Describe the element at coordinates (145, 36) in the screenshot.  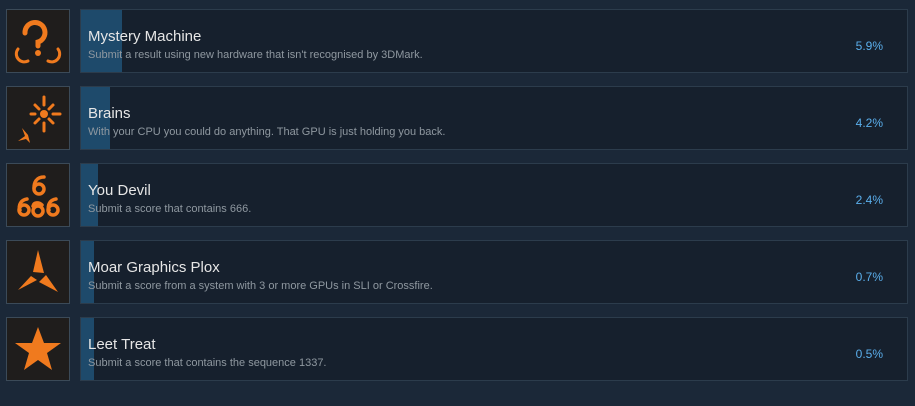
I see `achievement-title: Mystery Machine` at that location.